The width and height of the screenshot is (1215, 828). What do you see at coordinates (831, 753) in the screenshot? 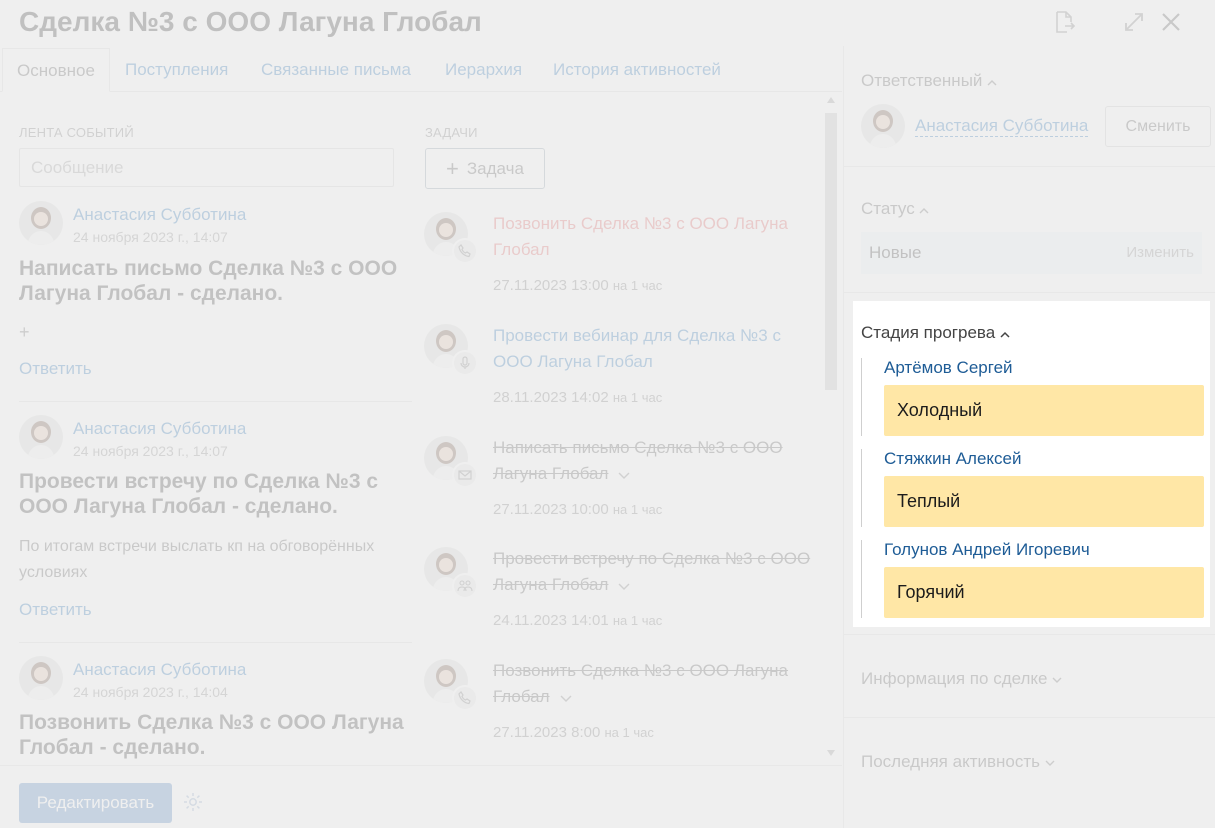
I see `scroll-down-icon` at bounding box center [831, 753].